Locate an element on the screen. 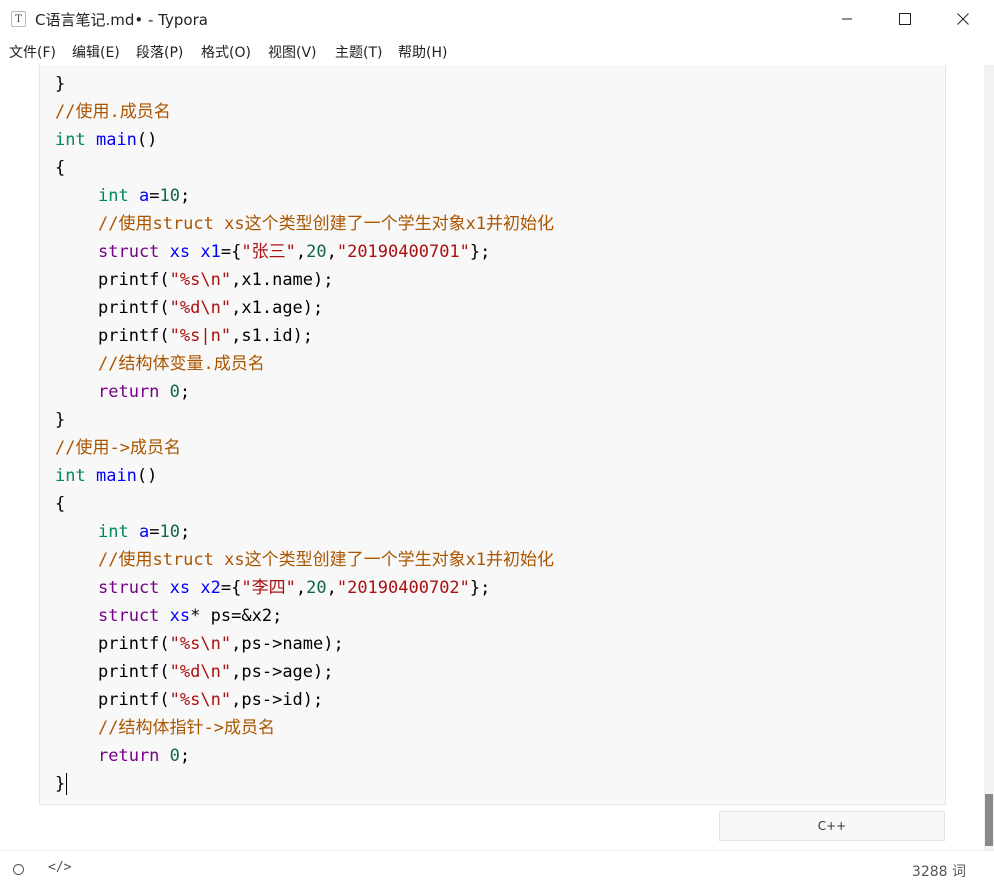  text-cursor is located at coordinates (67, 784).